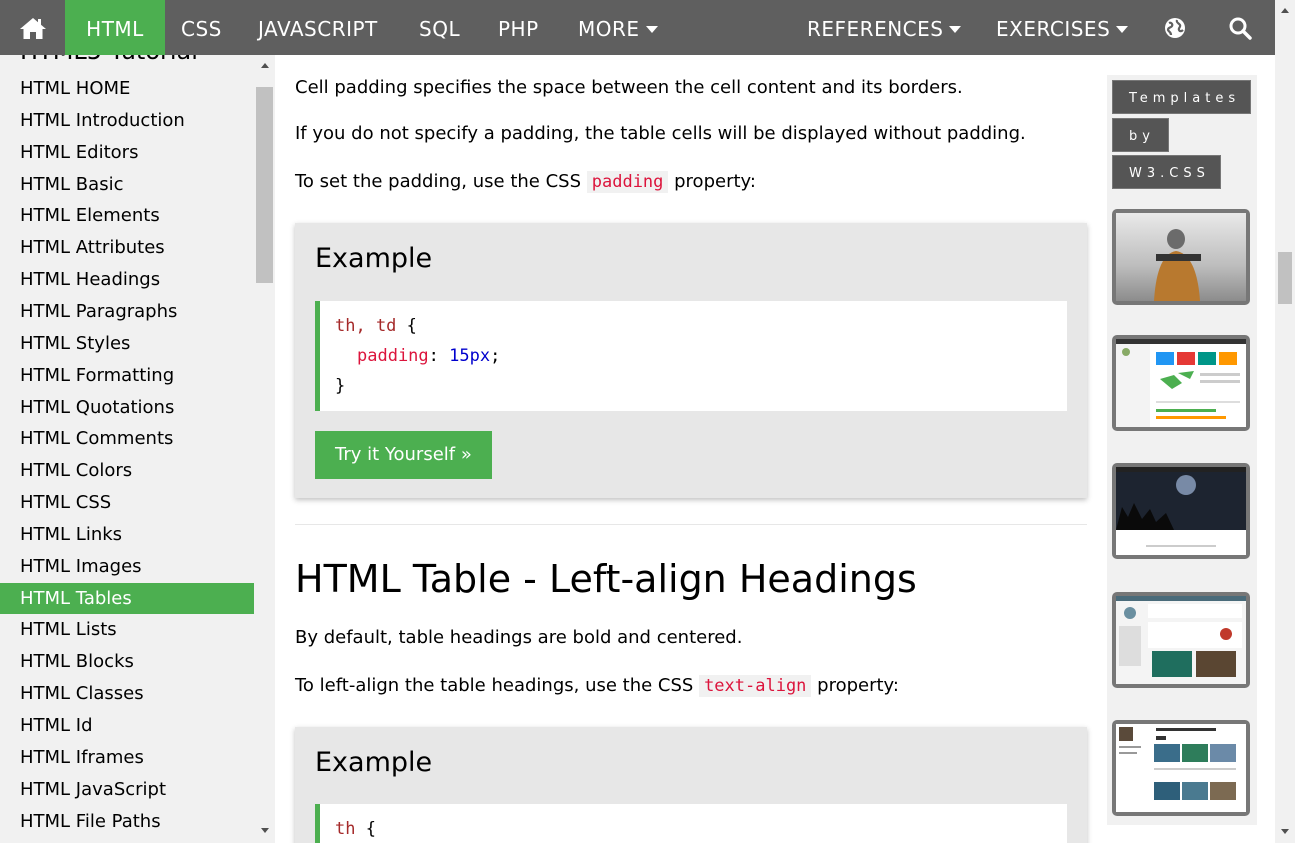 This screenshot has height=843, width=1295. I want to click on sidebar-item-html-id: HTML Id, so click(127, 725).